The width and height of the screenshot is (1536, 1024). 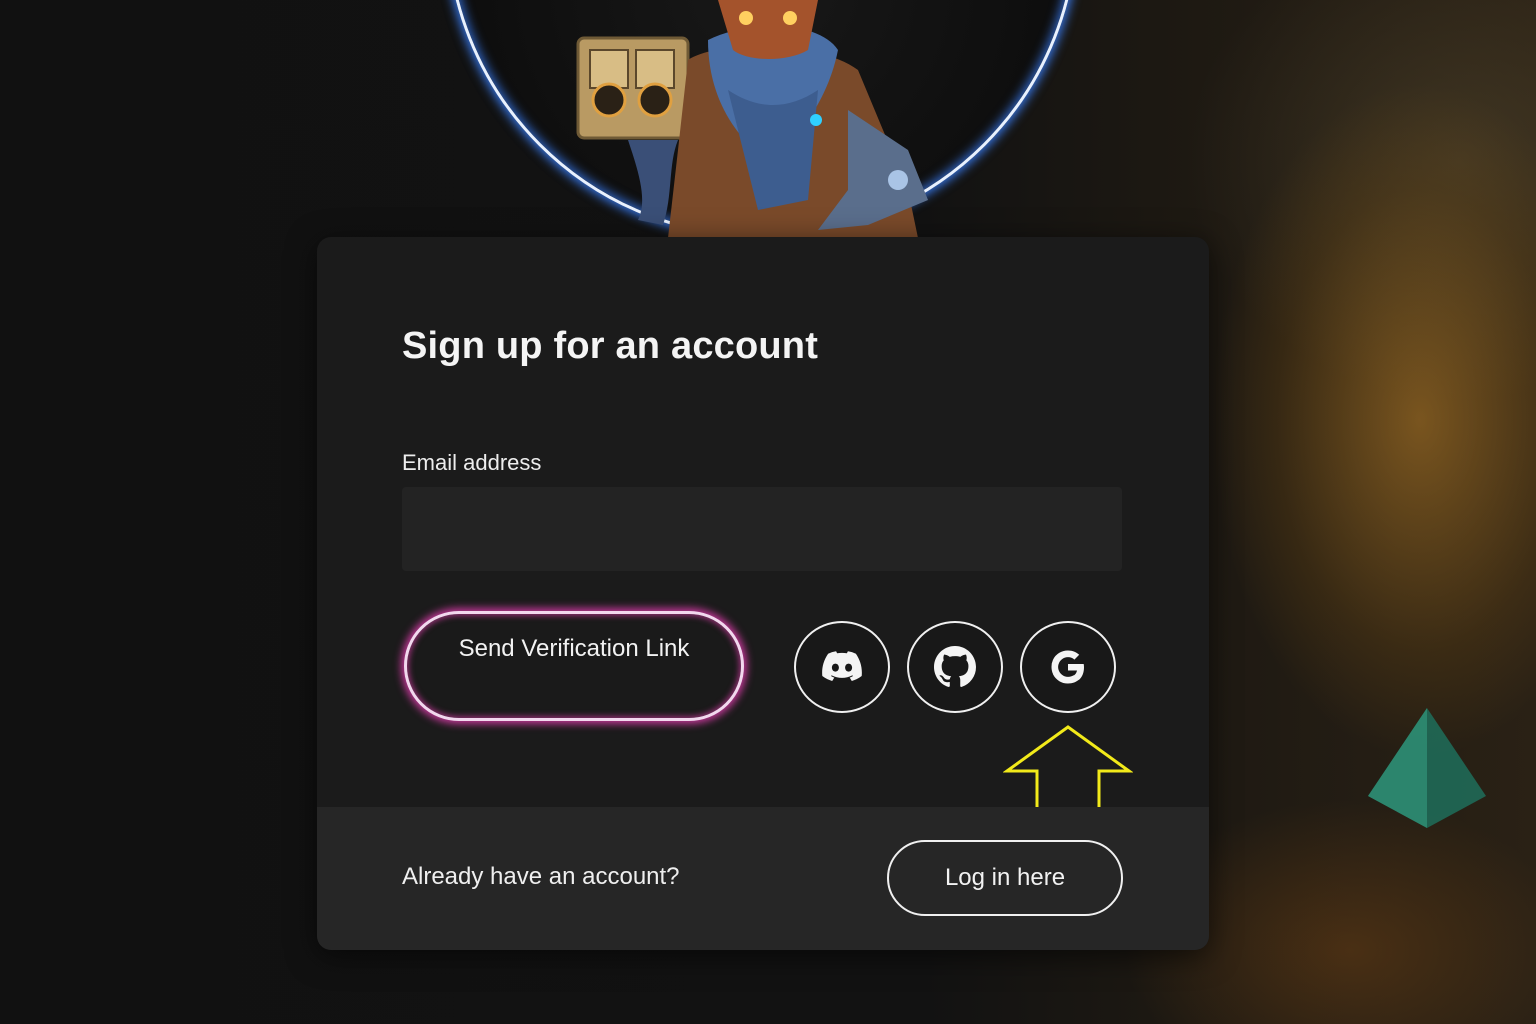 What do you see at coordinates (1427, 768) in the screenshot?
I see `background-gem-artwork` at bounding box center [1427, 768].